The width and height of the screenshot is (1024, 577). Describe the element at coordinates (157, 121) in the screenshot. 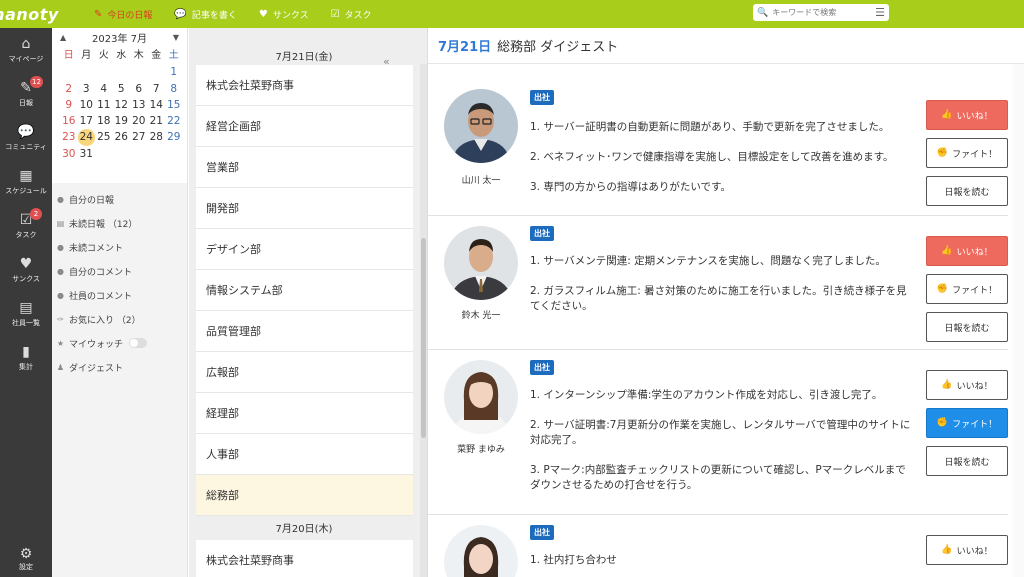

I see `calendar-day: 21` at that location.